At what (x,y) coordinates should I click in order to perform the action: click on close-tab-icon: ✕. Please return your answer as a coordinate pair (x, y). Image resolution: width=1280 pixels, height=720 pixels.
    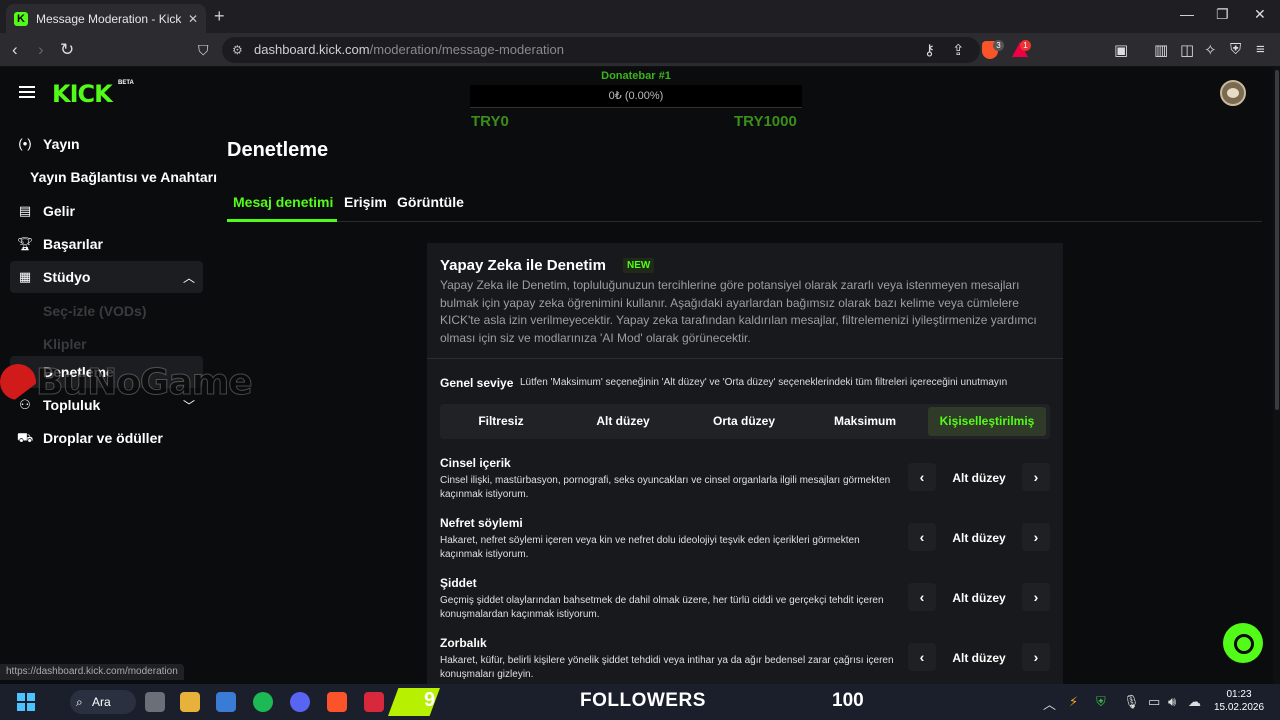
    Looking at the image, I should click on (193, 19).